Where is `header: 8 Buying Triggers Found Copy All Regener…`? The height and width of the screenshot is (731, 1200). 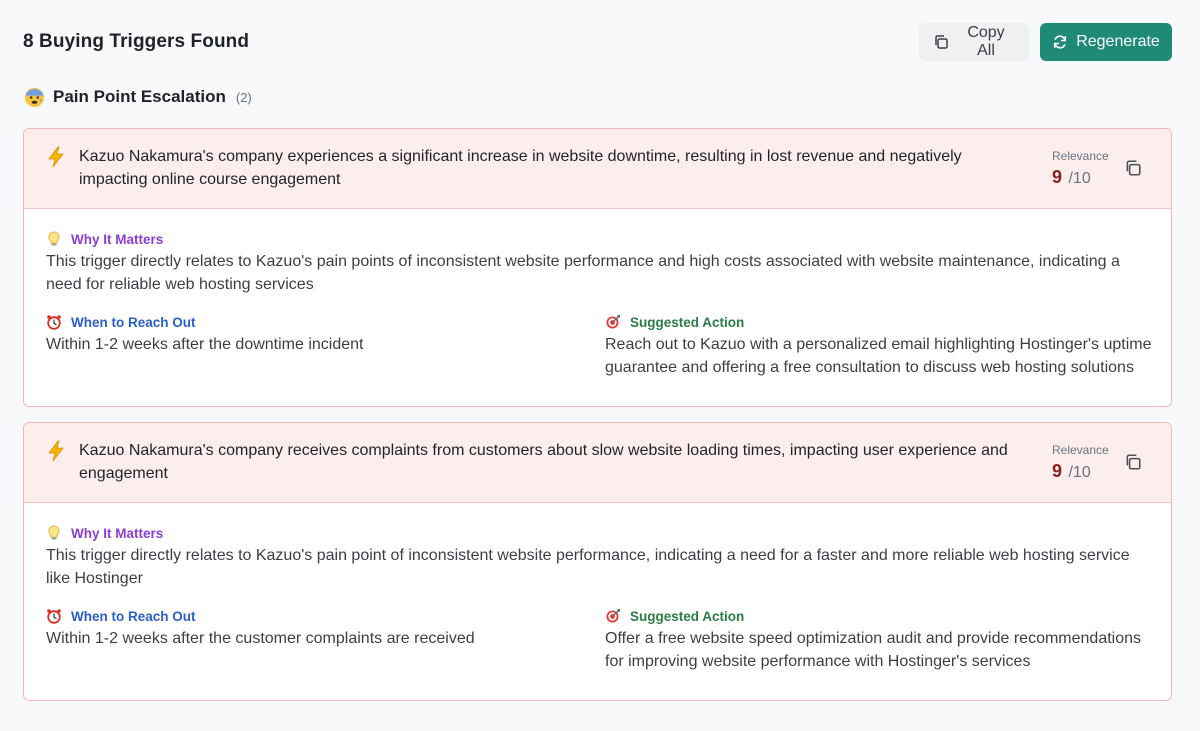 header: 8 Buying Triggers Found Copy All Regener… is located at coordinates (597, 42).